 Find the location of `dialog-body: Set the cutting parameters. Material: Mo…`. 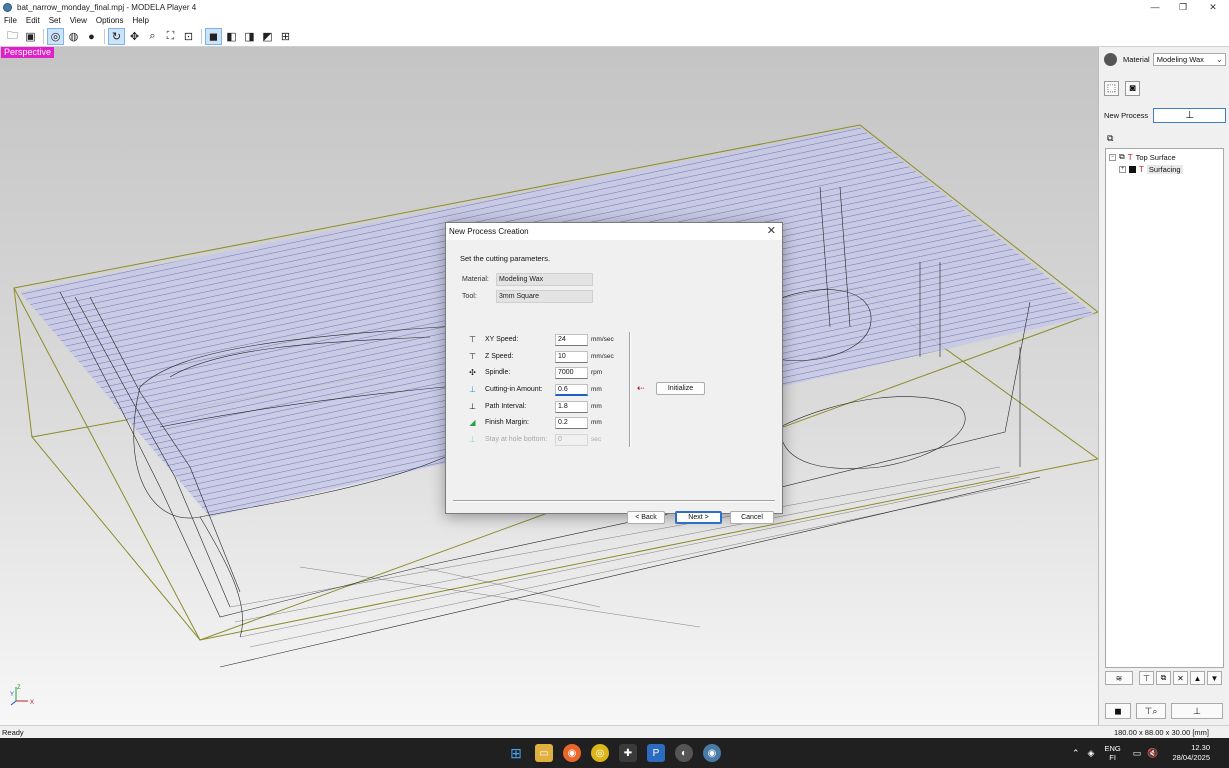

dialog-body: Set the cutting parameters. Material: Mo… is located at coordinates (614, 382).